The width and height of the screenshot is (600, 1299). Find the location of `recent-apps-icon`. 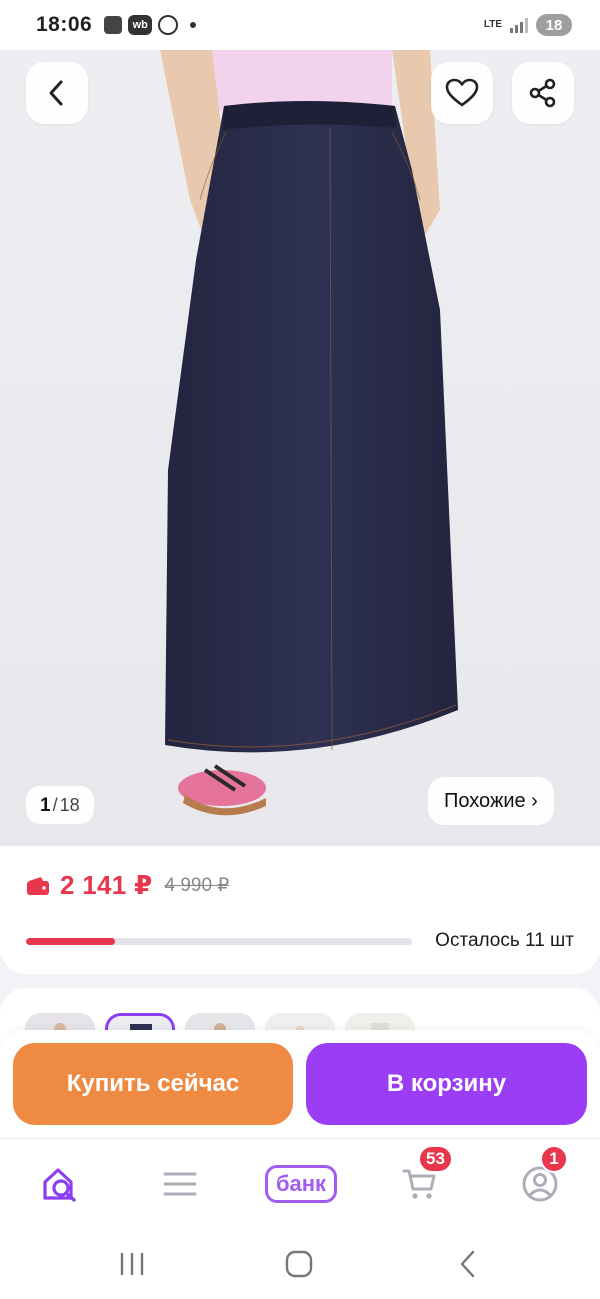

recent-apps-icon is located at coordinates (132, 1264).